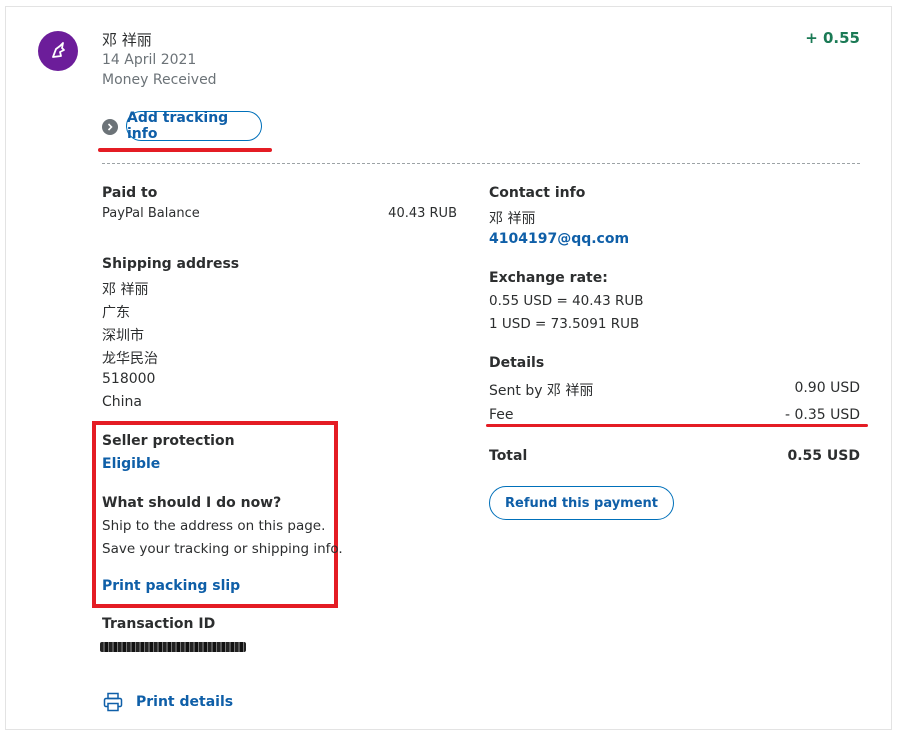  Describe the element at coordinates (171, 586) in the screenshot. I see `print-packing-slip-link: Print packing slip` at that location.